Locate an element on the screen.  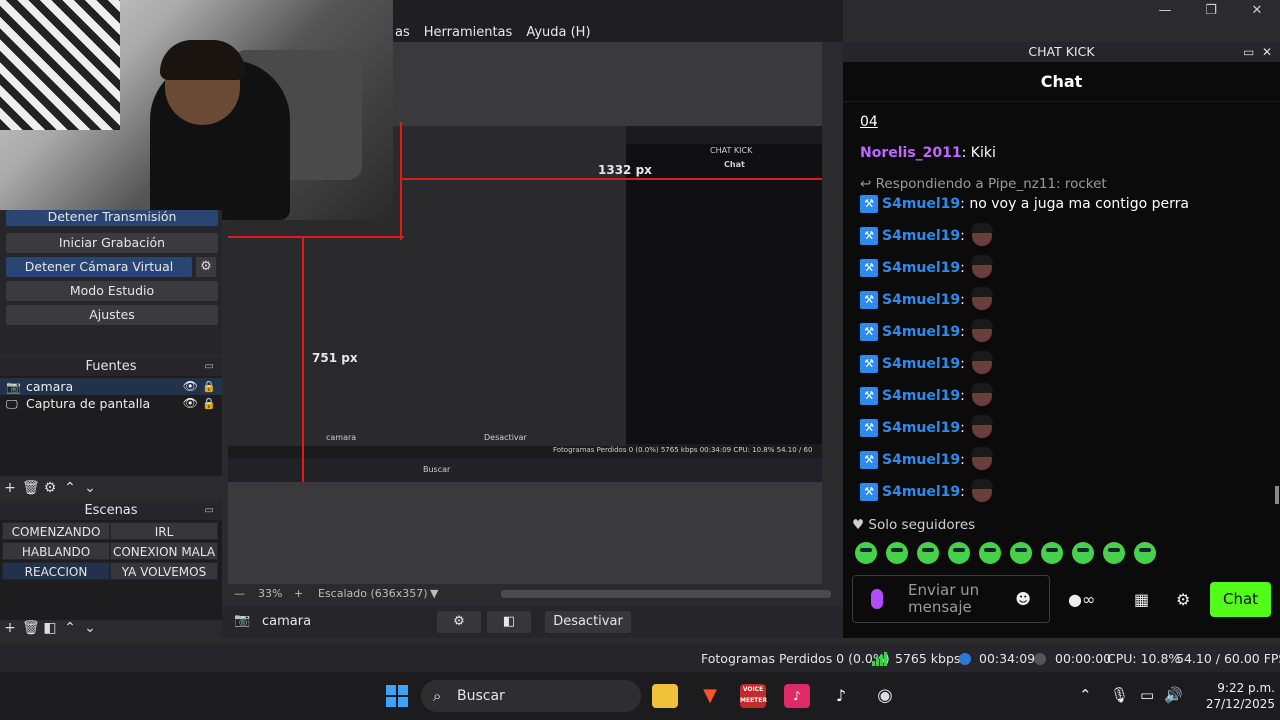
taskbar-clock: 9:22 p.m. 27/12/2025 is located at coordinates (1235, 696).